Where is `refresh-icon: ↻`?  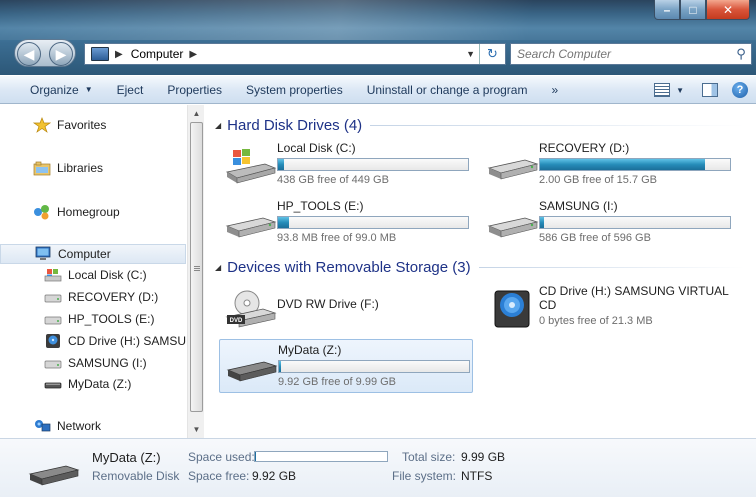
refresh-icon: ↻ is located at coordinates (492, 54).